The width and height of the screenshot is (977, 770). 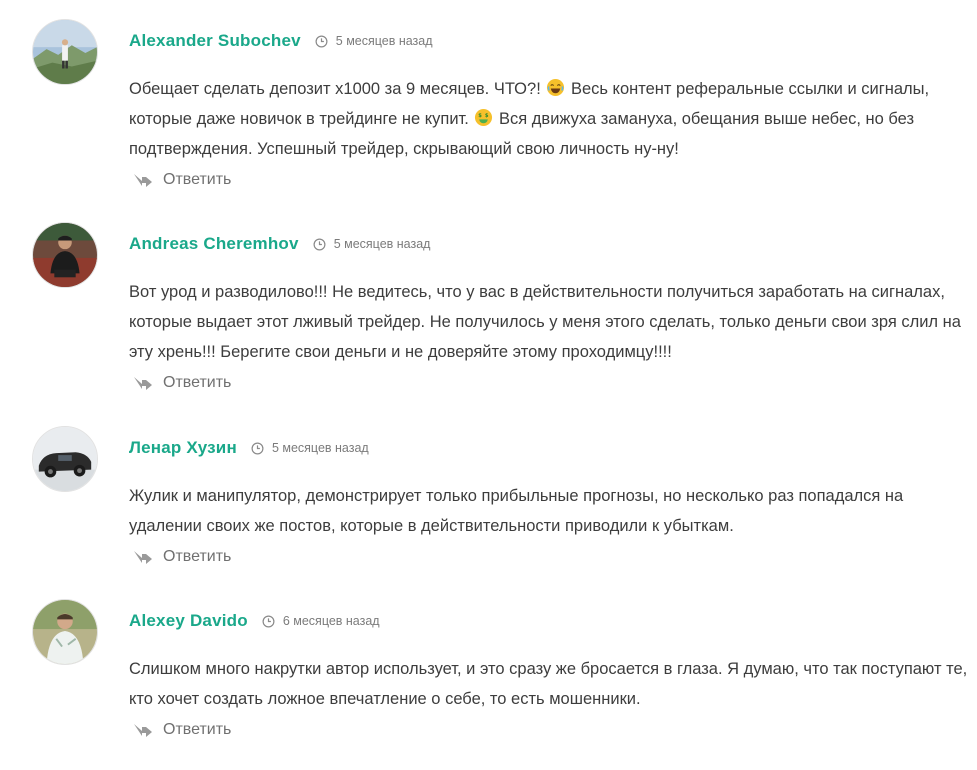 I want to click on author-name: Alexander Subochev, so click(x=215, y=41).